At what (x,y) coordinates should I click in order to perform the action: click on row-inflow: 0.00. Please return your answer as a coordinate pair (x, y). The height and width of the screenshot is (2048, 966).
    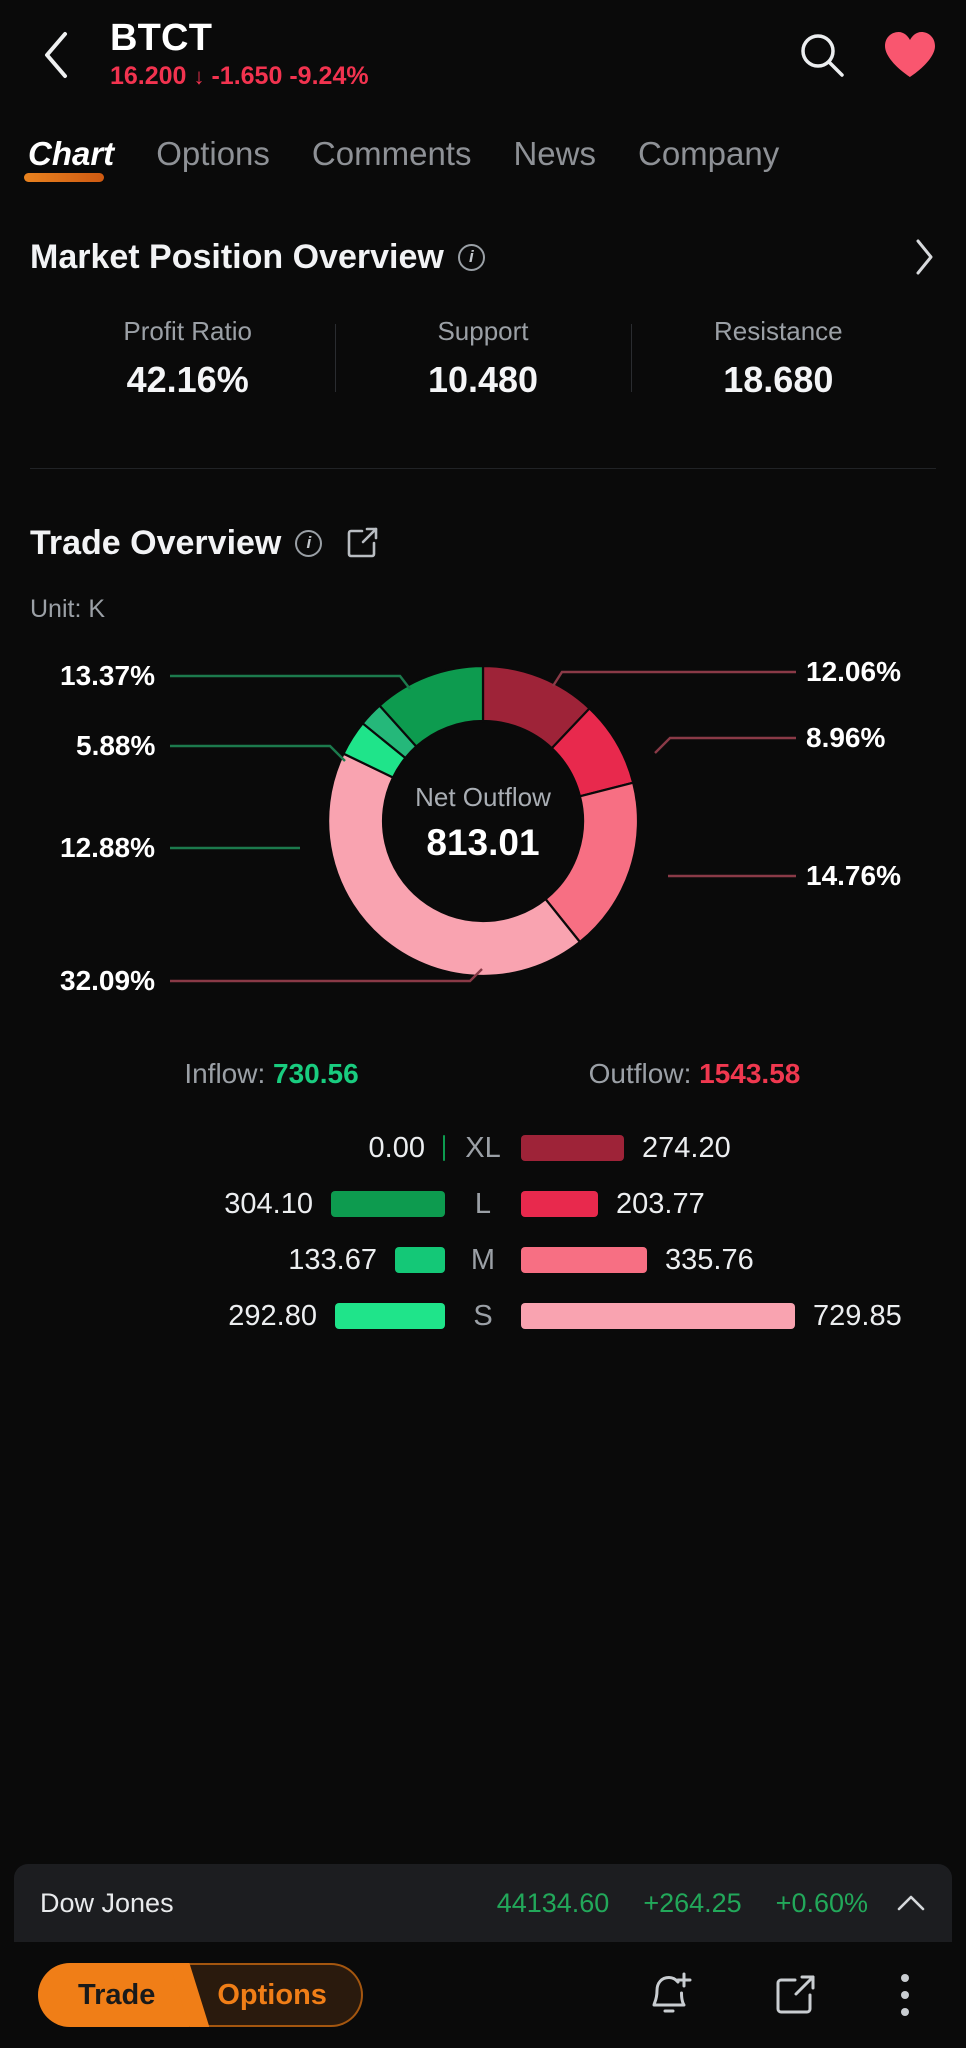
    Looking at the image, I should click on (236, 1147).